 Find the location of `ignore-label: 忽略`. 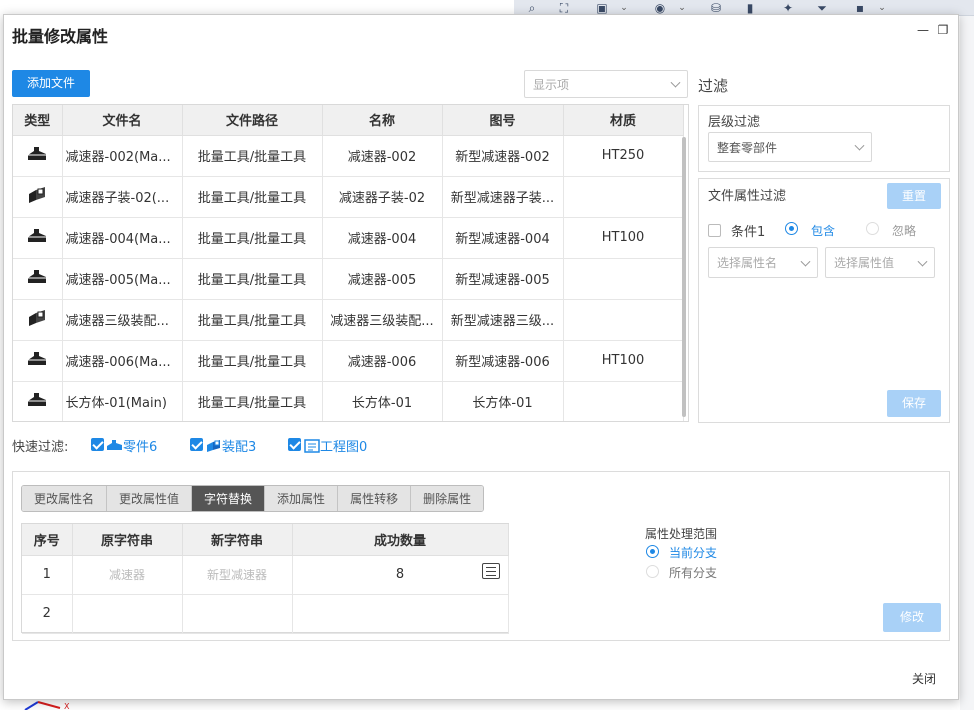

ignore-label: 忽略 is located at coordinates (904, 231).